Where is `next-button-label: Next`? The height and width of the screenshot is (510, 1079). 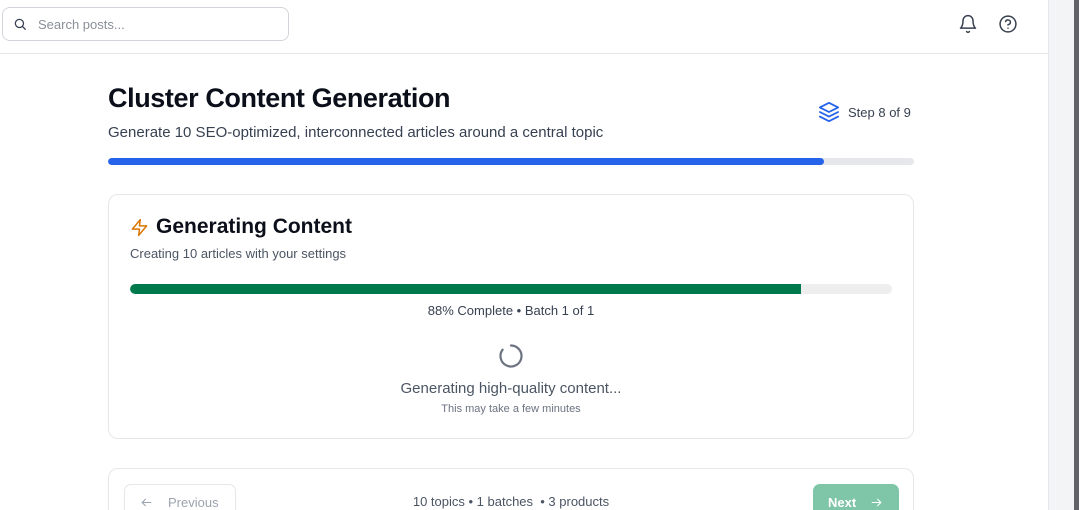
next-button-label: Next is located at coordinates (842, 502).